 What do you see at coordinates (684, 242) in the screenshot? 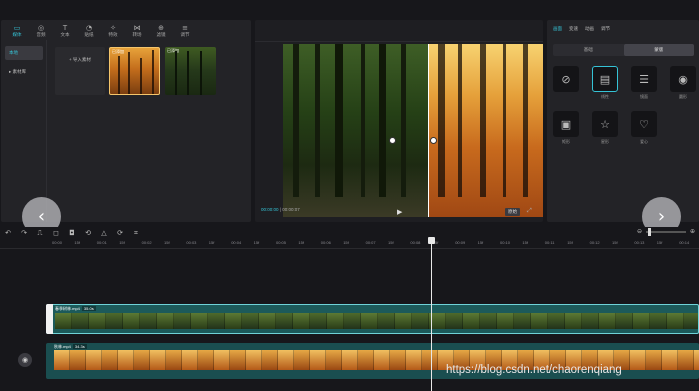
I see `ruler-tick-label: 00:14` at bounding box center [684, 242].